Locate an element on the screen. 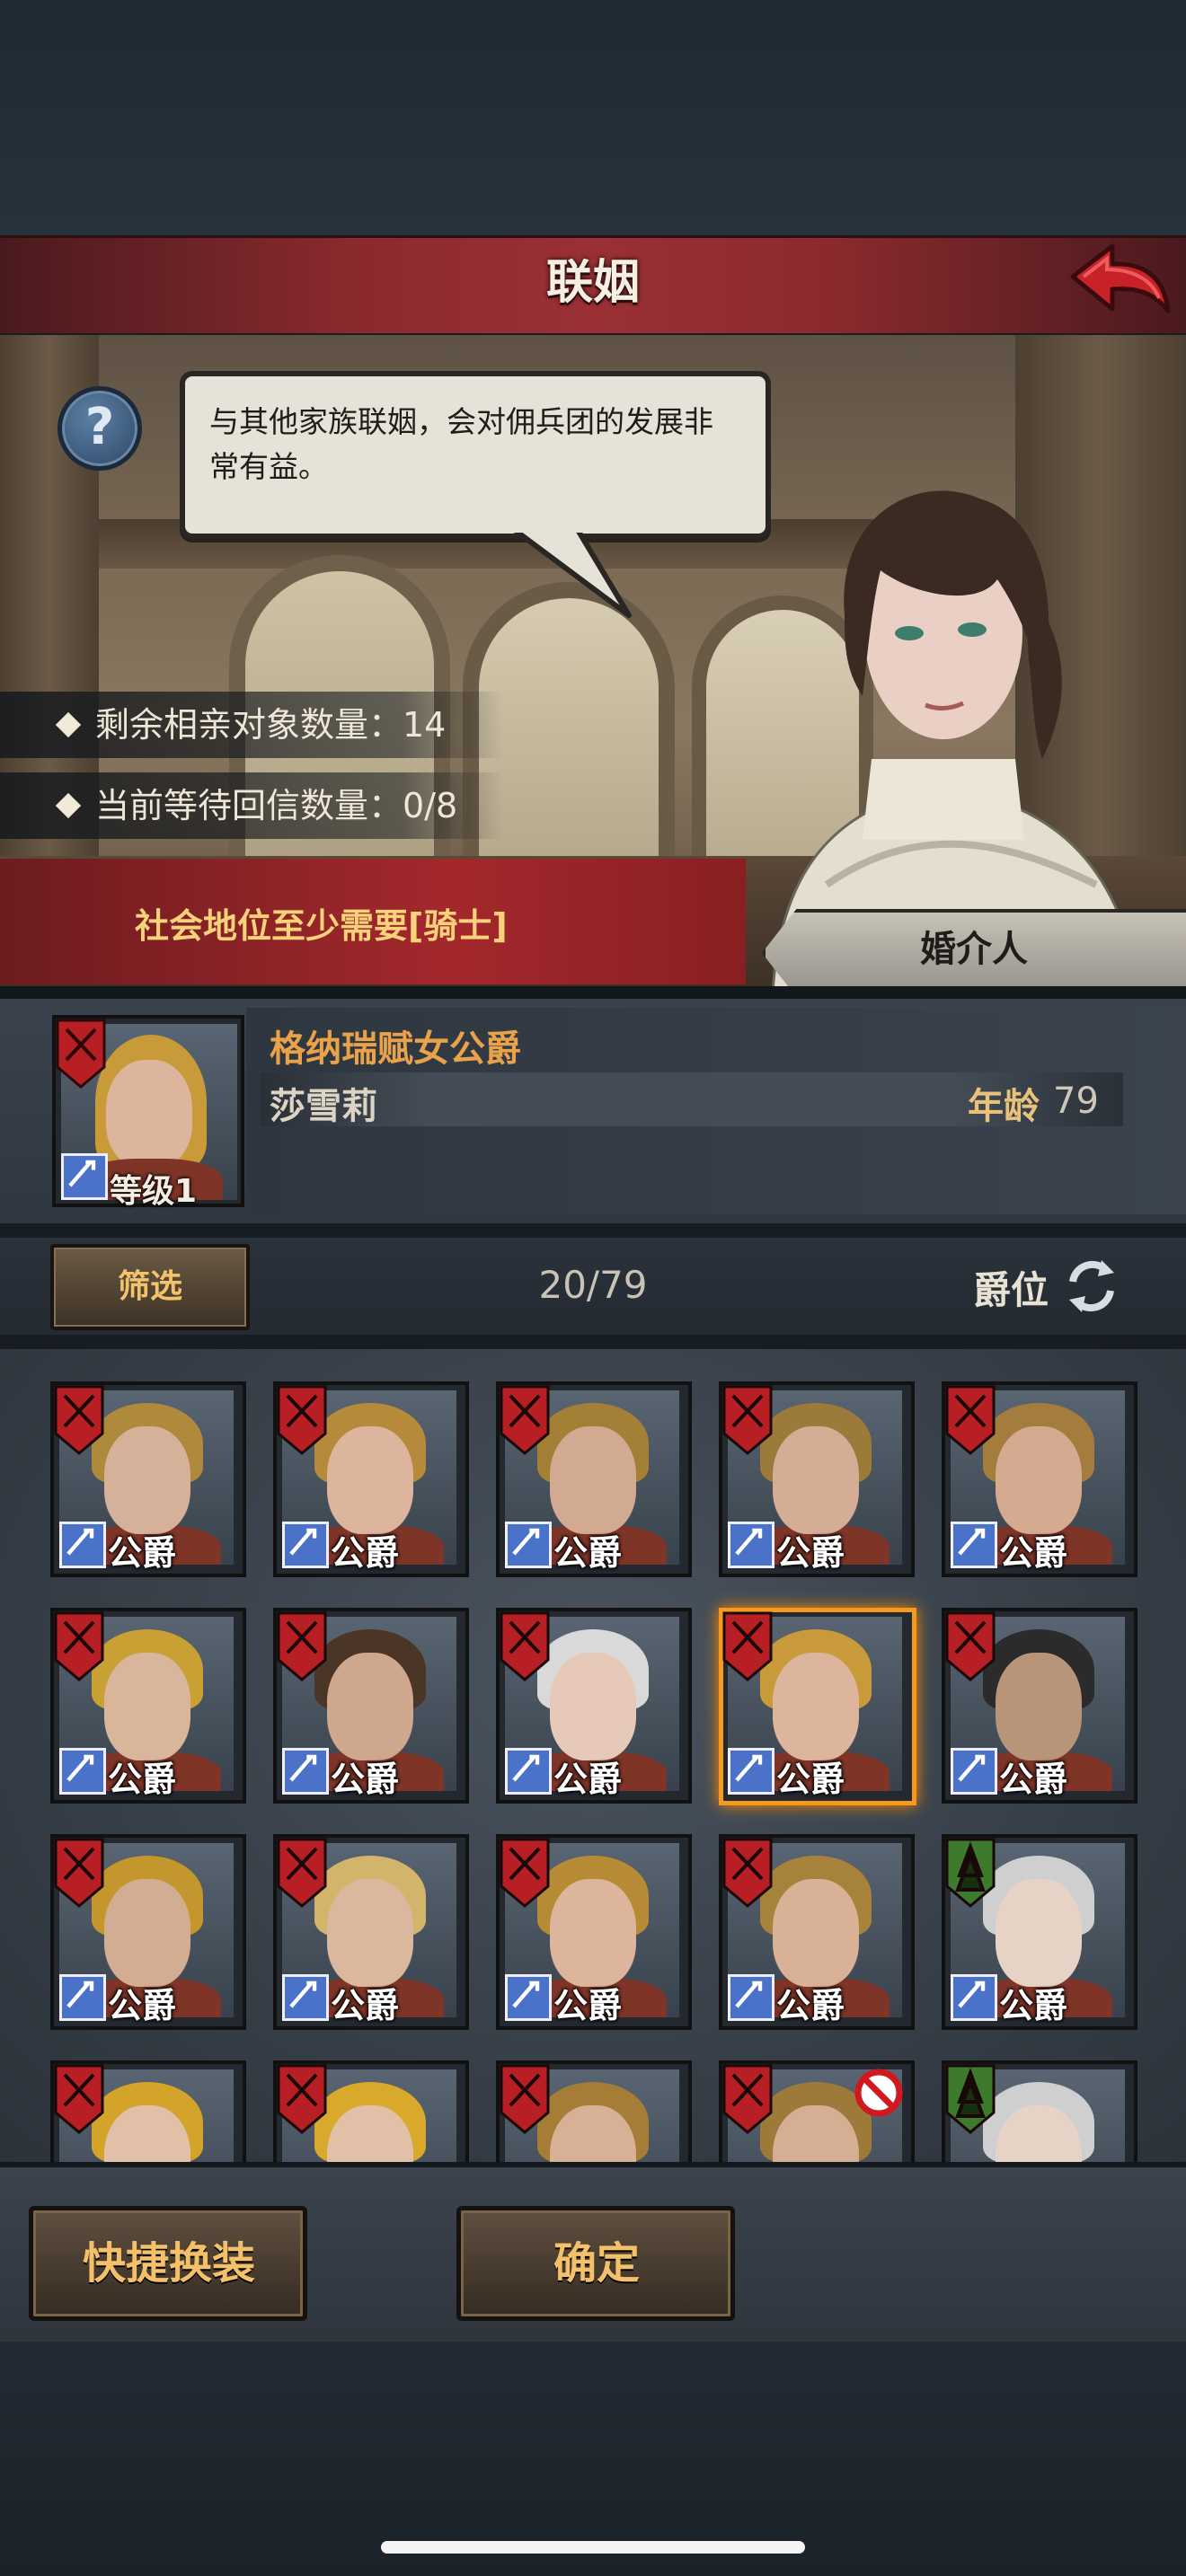 This screenshot has height=2576, width=1186. candidate-count: 20/79 is located at coordinates (593, 1285).